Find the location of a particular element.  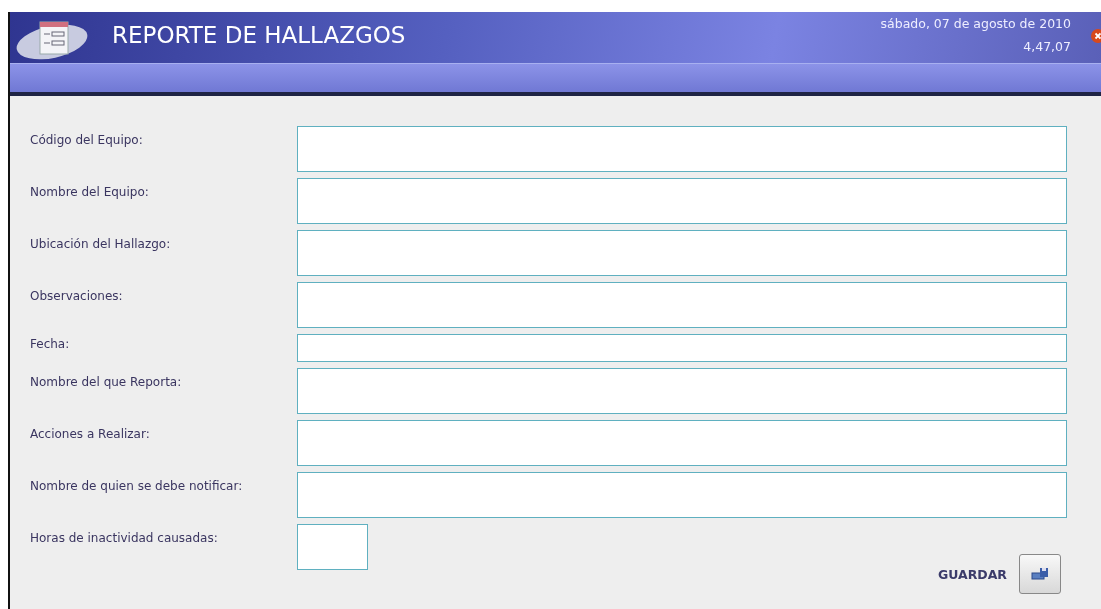

field-label: Observaciones: is located at coordinates (76, 295).